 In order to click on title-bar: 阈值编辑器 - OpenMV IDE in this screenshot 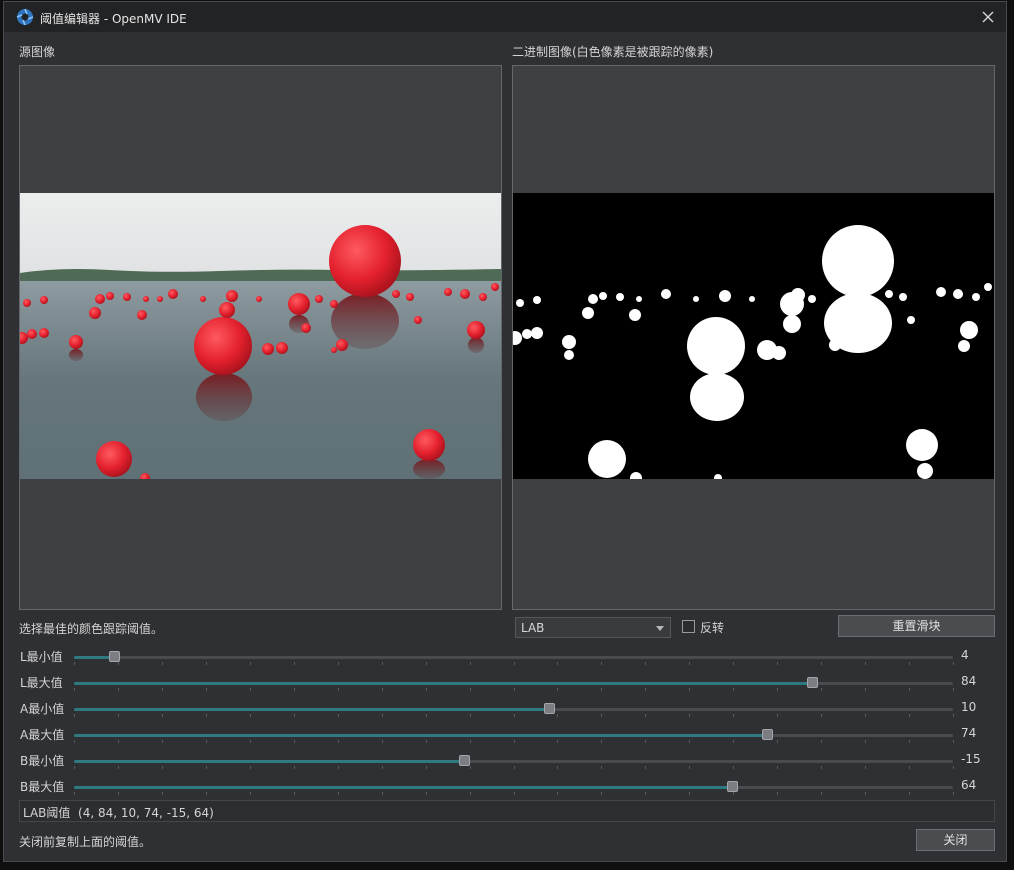, I will do `click(505, 17)`.